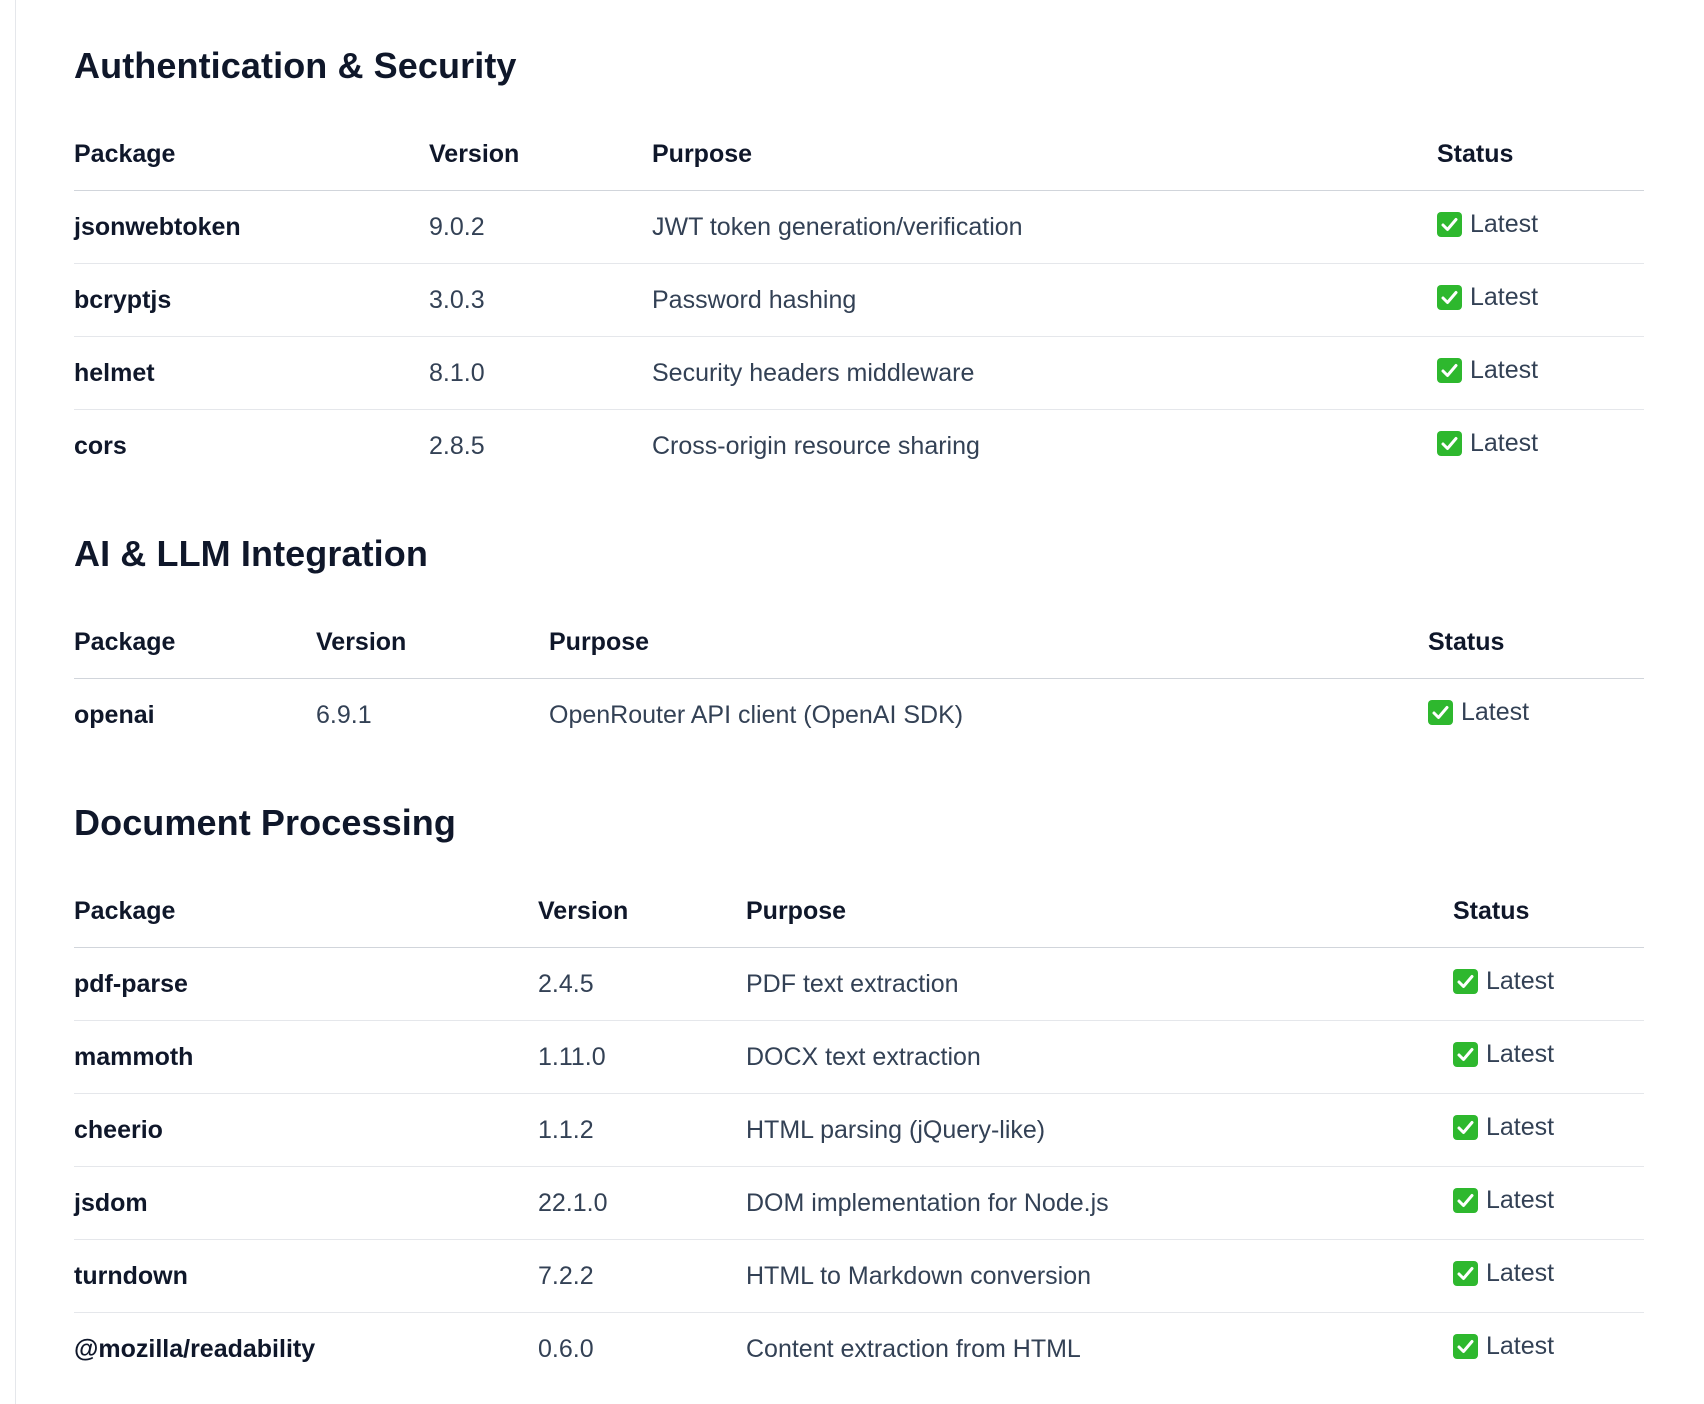  I want to click on package-version: 2.4.5, so click(642, 984).